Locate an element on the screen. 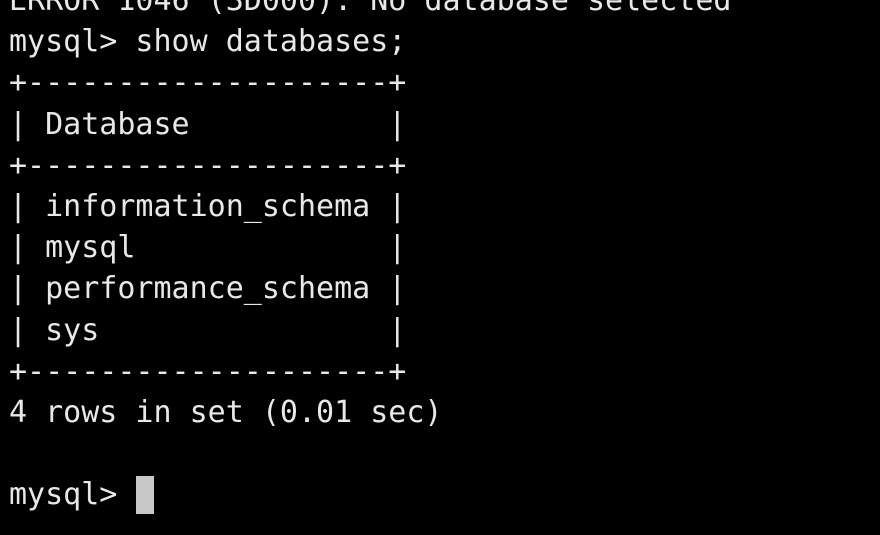  command-line: mysql> show databases; is located at coordinates (208, 42).